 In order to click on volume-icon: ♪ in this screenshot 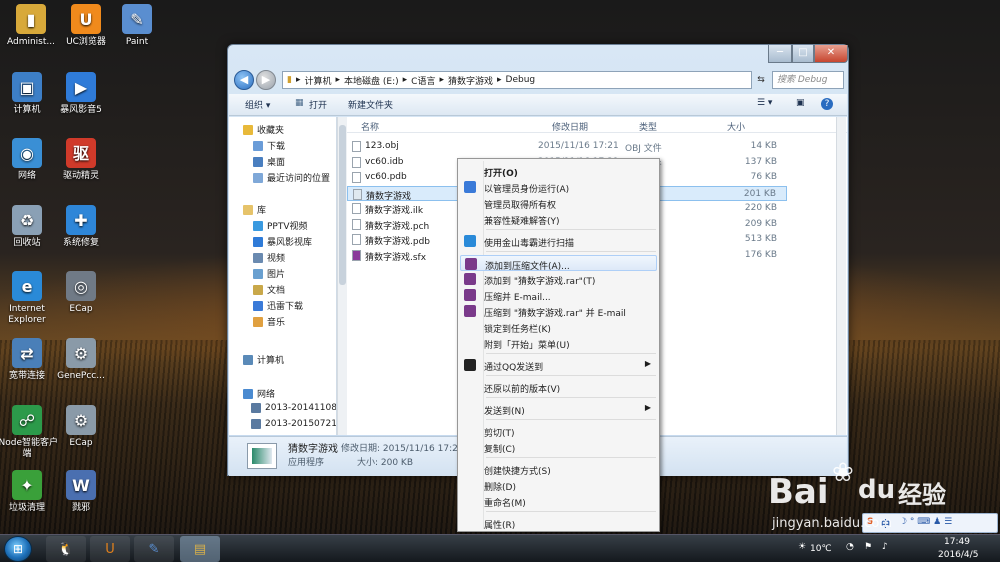, I will do `click(885, 547)`.